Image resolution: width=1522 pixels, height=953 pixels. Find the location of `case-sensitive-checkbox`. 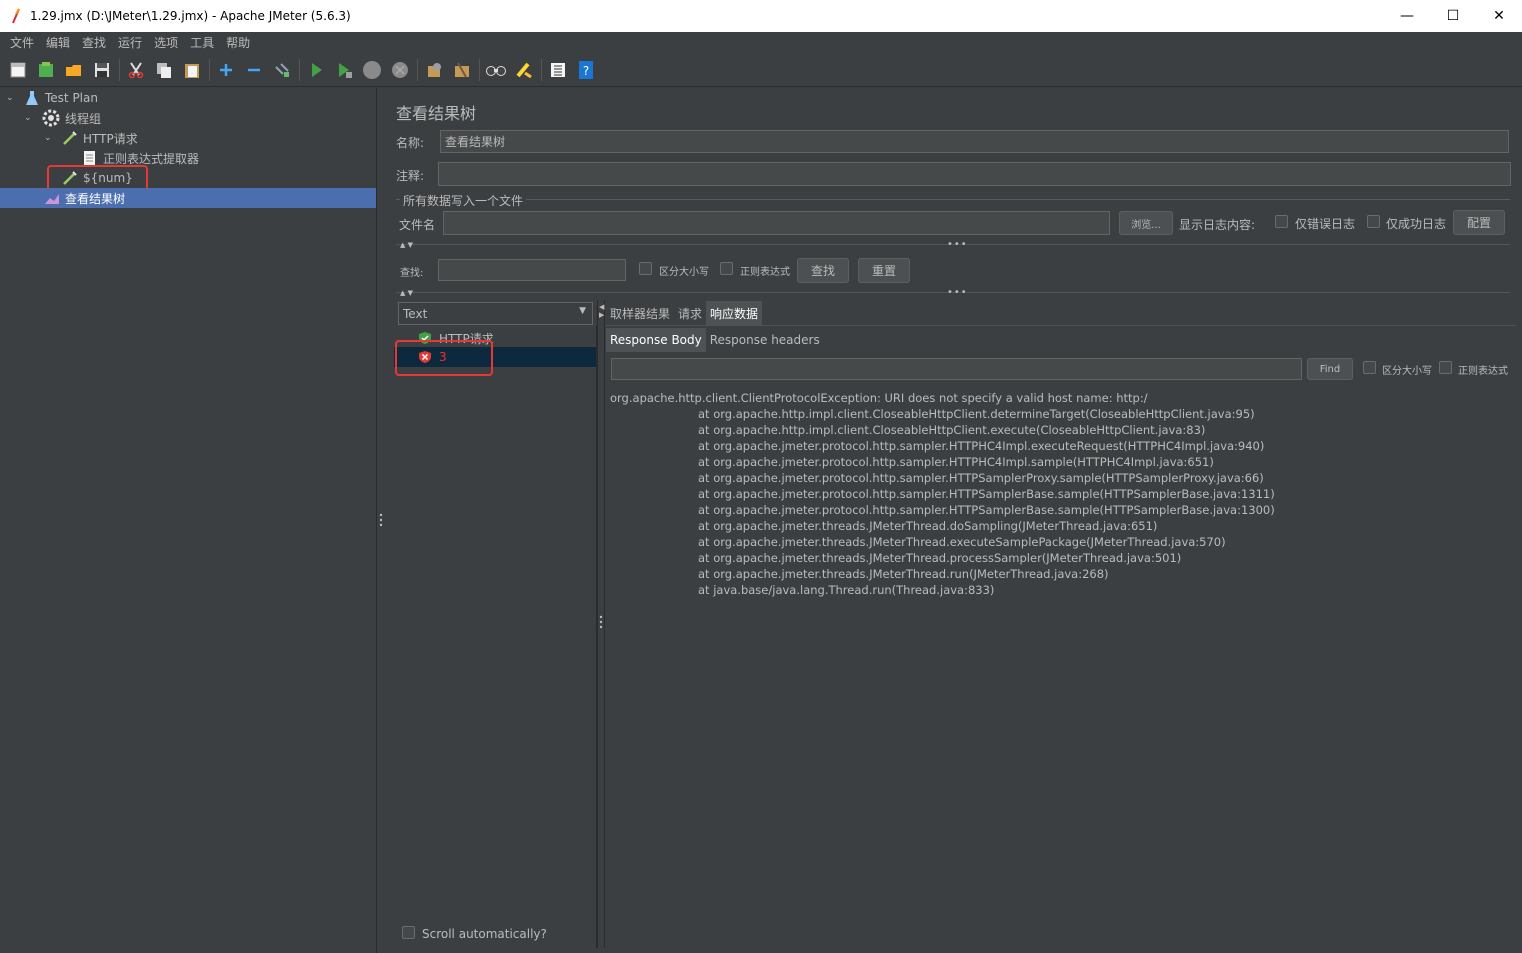

case-sensitive-checkbox is located at coordinates (645, 268).